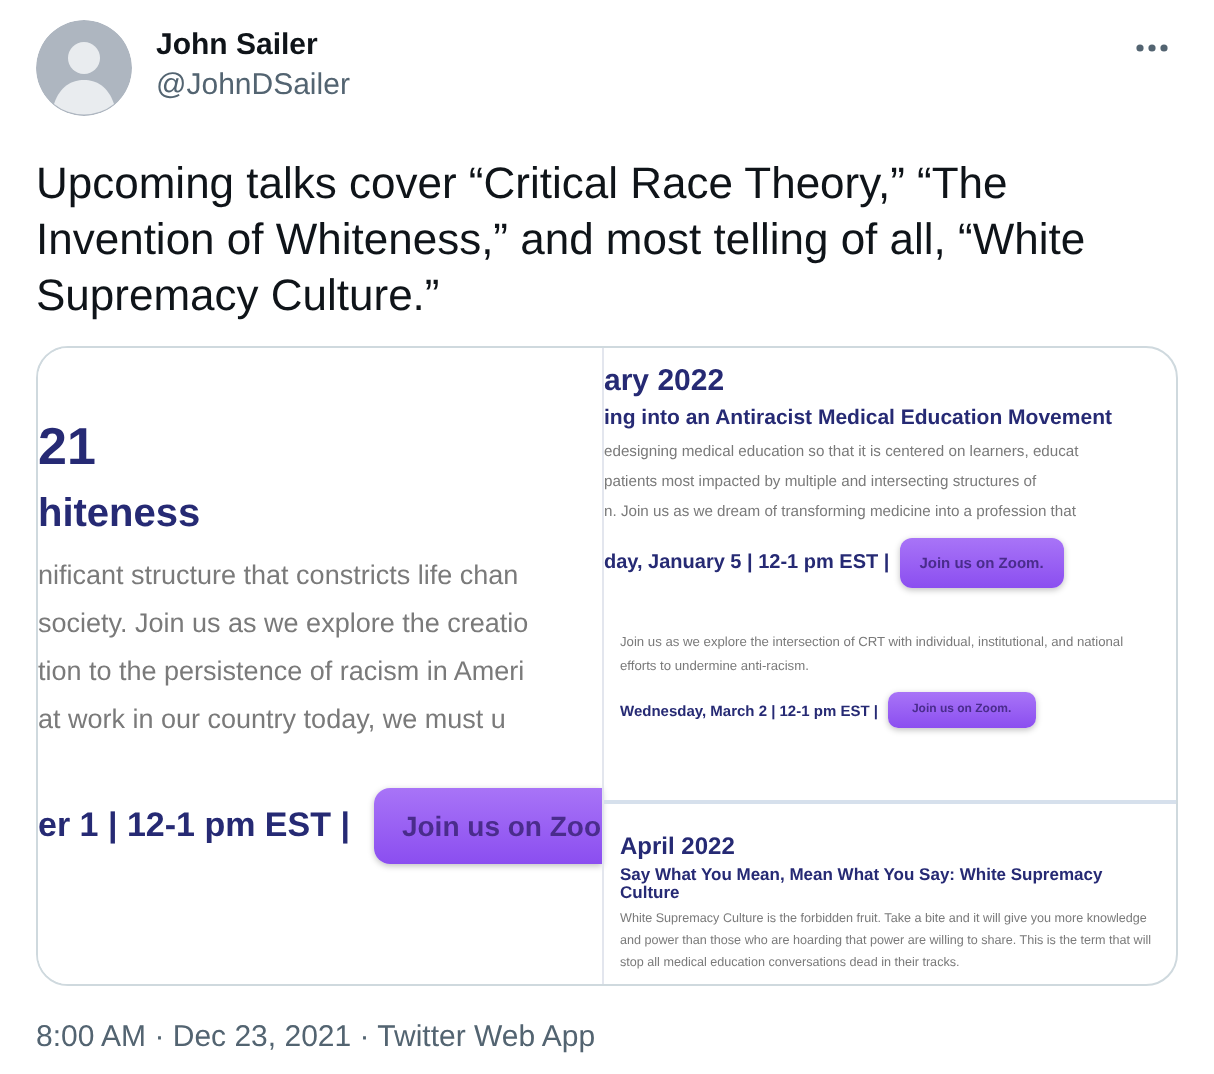 This screenshot has height=1074, width=1214. What do you see at coordinates (281, 672) in the screenshot?
I see `description-line: tion to the persistence of racism in Ameri` at bounding box center [281, 672].